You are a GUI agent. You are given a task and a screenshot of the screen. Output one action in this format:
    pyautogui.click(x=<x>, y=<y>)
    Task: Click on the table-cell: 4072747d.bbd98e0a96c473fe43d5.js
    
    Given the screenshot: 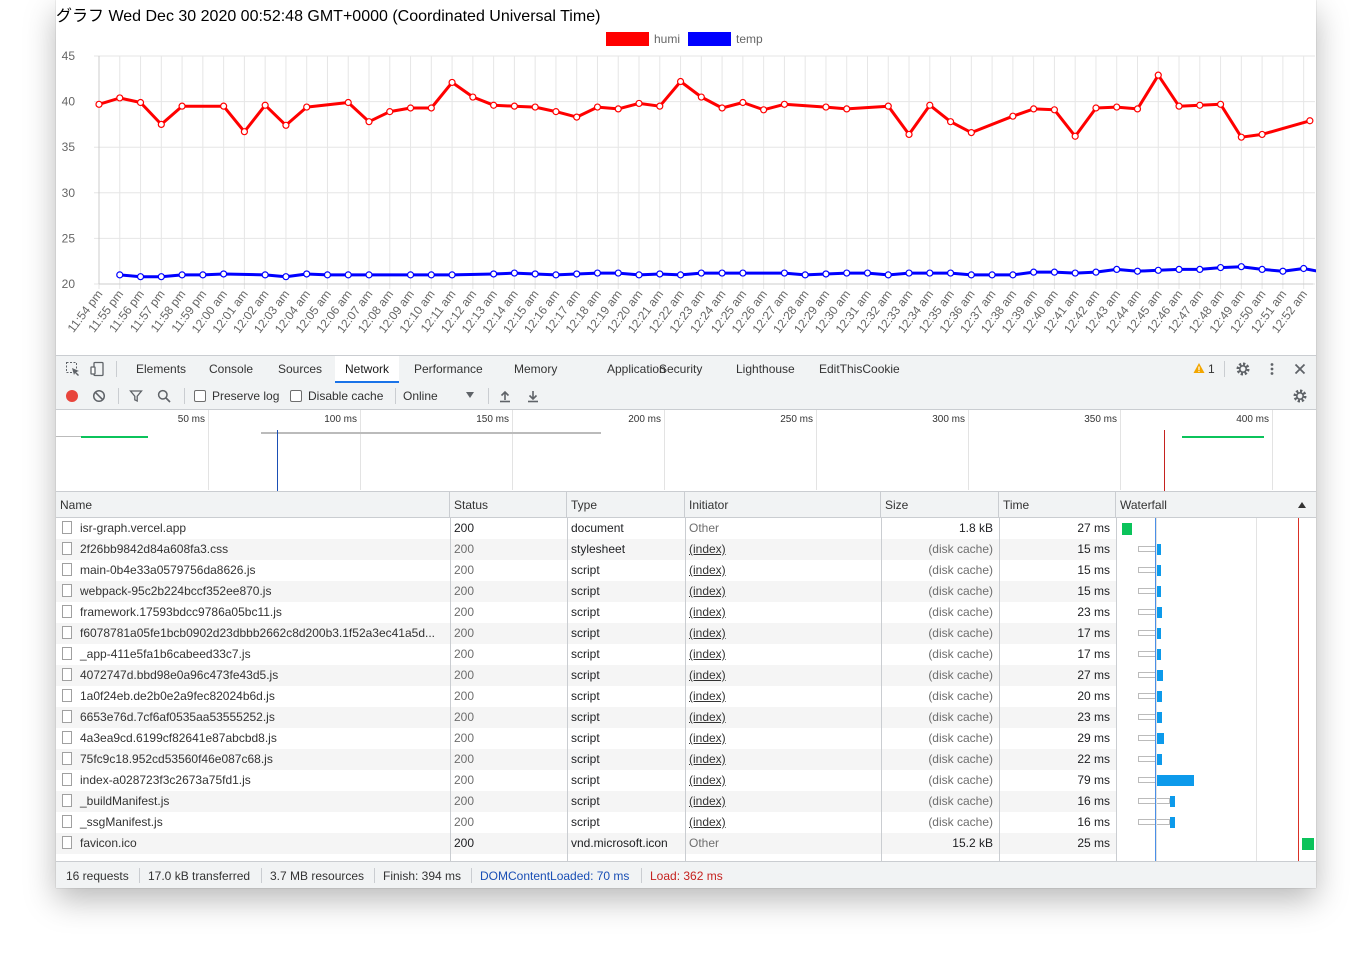 What is the action you would take?
    pyautogui.click(x=253, y=675)
    